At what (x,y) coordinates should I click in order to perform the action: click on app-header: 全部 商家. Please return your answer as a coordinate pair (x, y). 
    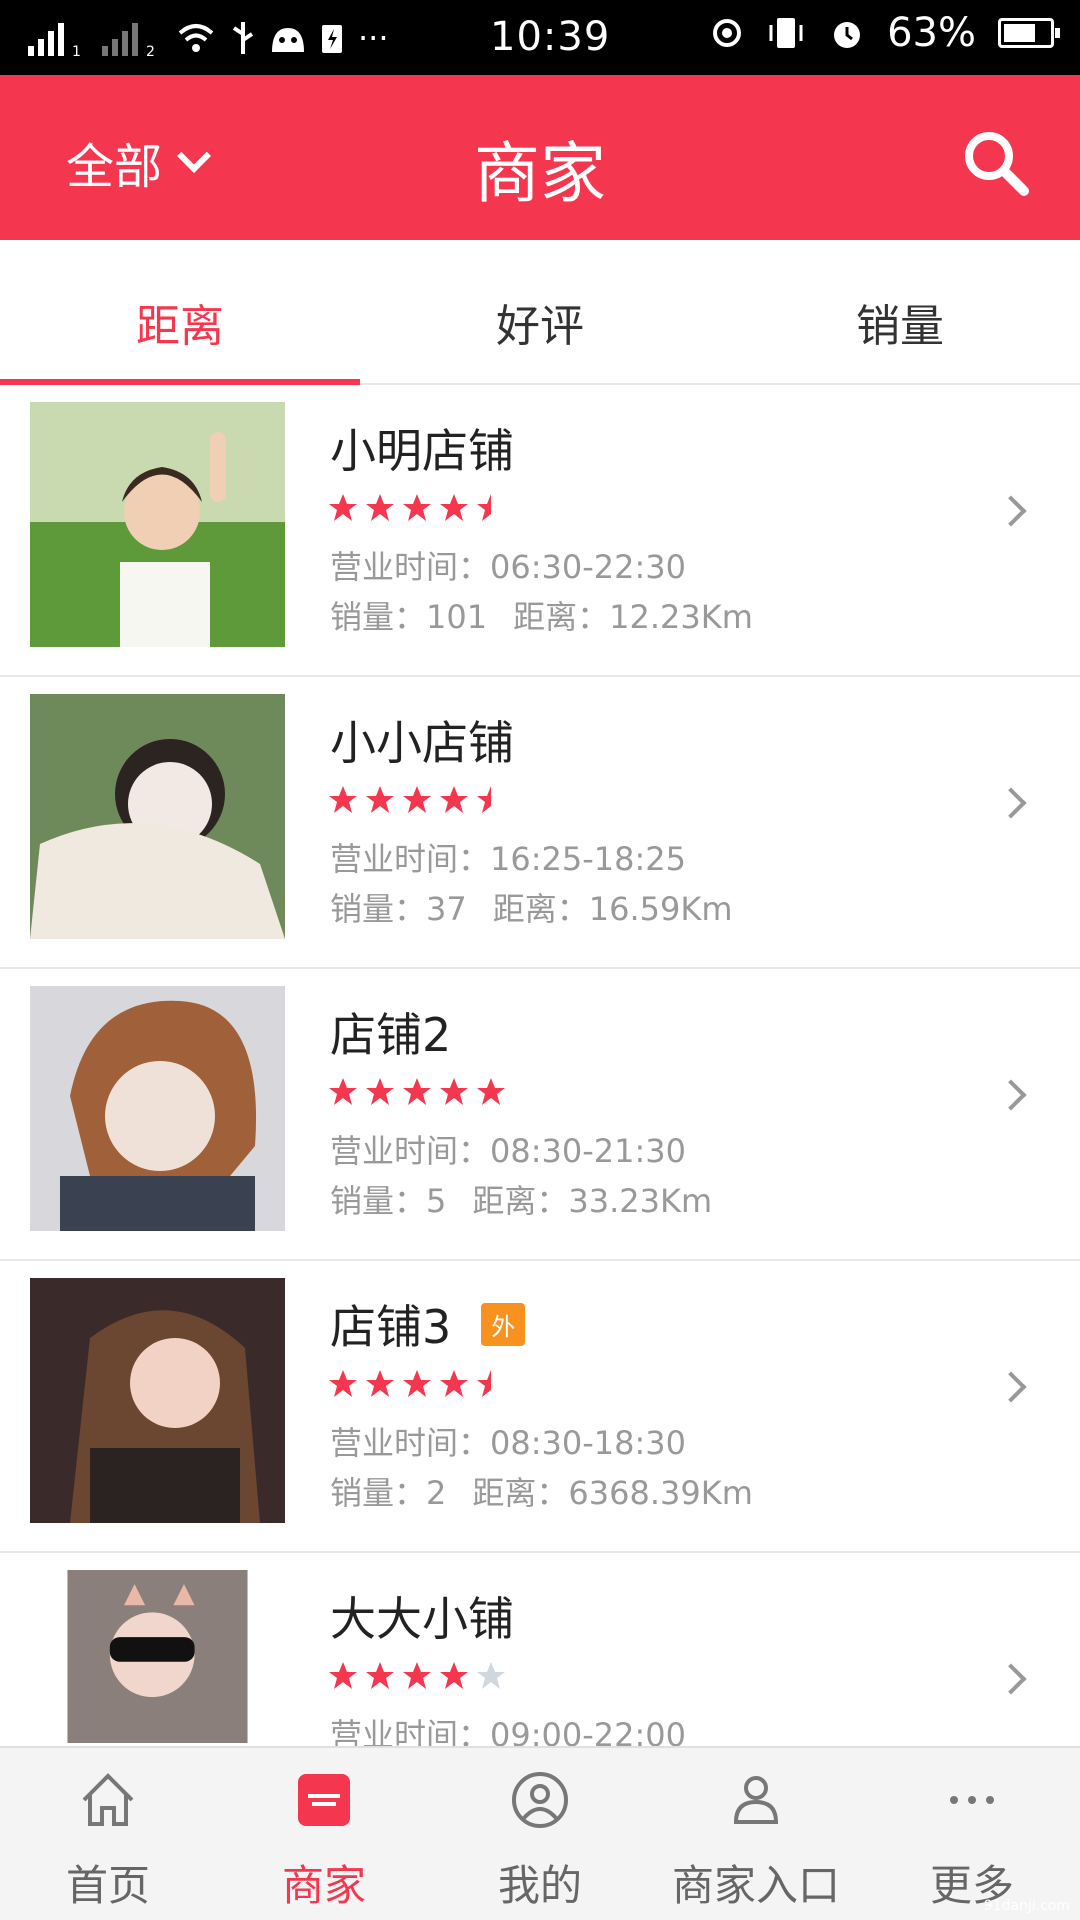
    Looking at the image, I should click on (540, 157).